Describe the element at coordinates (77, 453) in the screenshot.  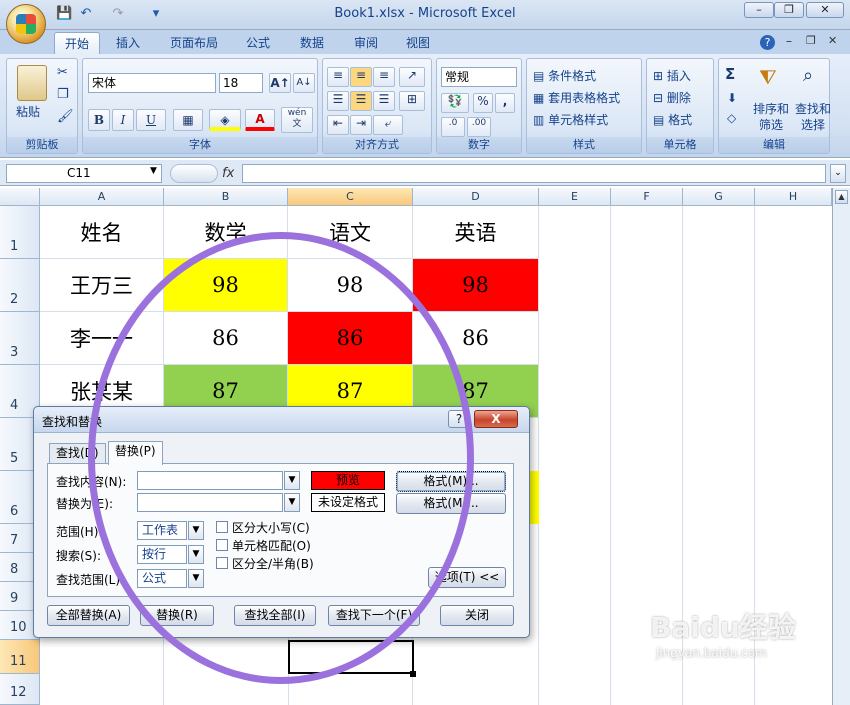
I see `tab-find: 查找(D)` at that location.